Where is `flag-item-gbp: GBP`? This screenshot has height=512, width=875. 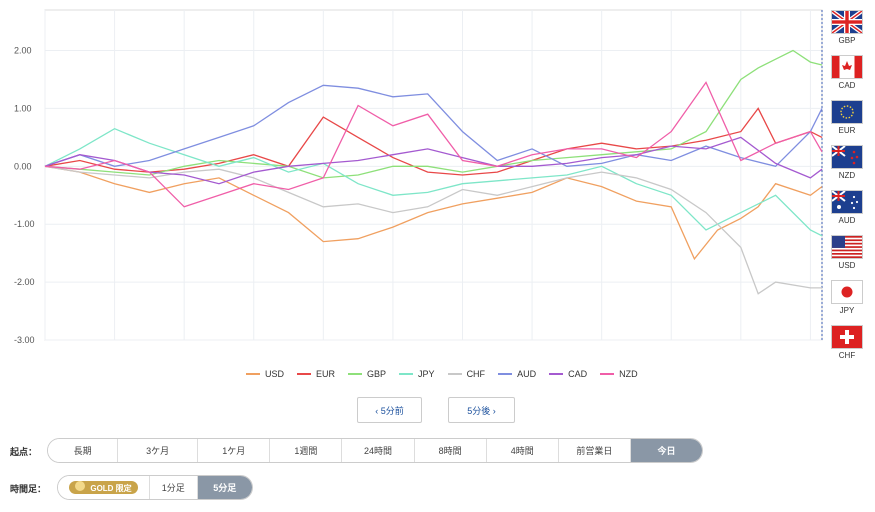 flag-item-gbp: GBP is located at coordinates (847, 32).